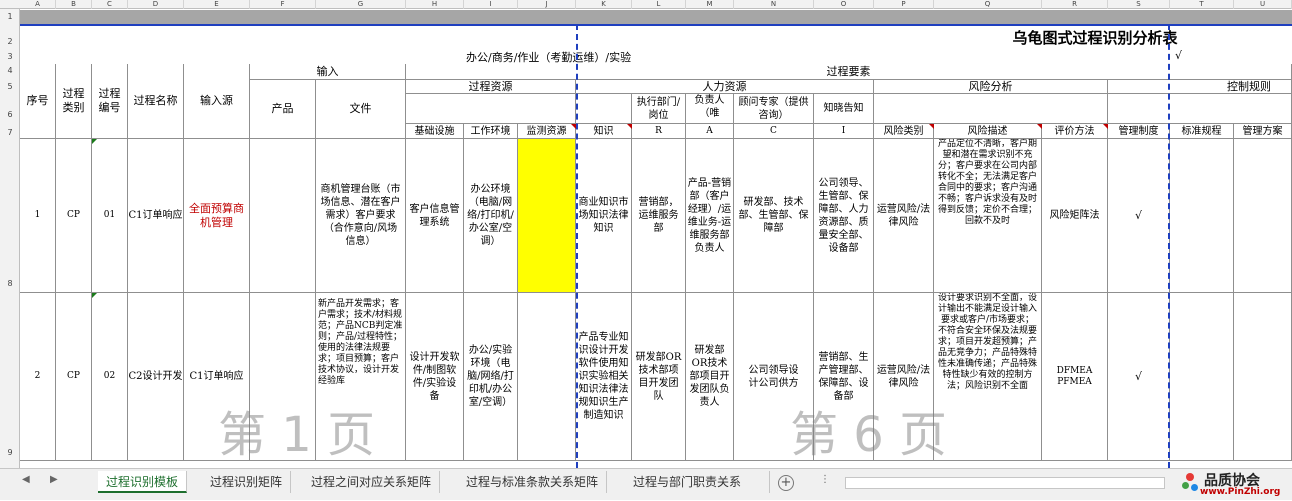  I want to click on header-r: R, so click(659, 131).